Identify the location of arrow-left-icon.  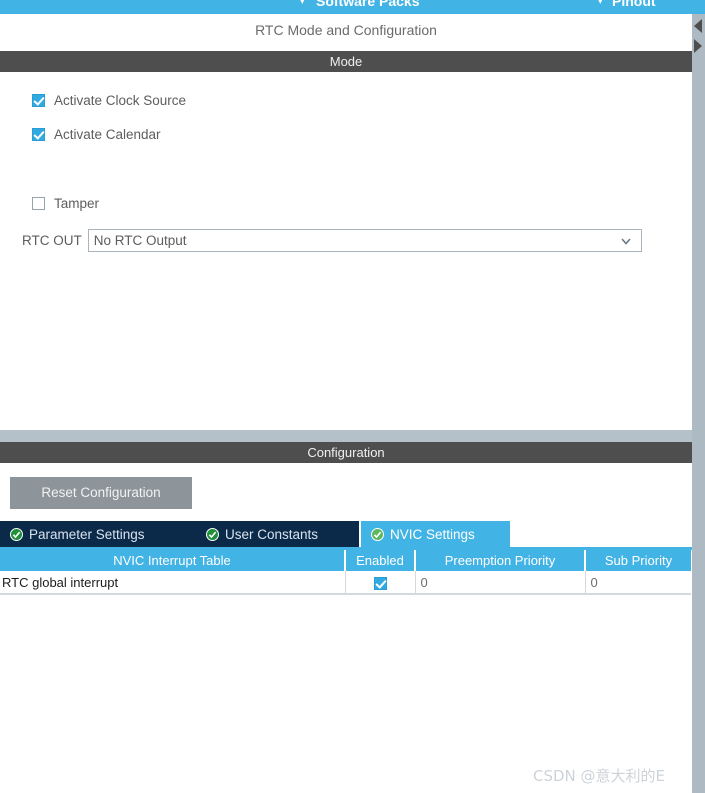
(698, 26).